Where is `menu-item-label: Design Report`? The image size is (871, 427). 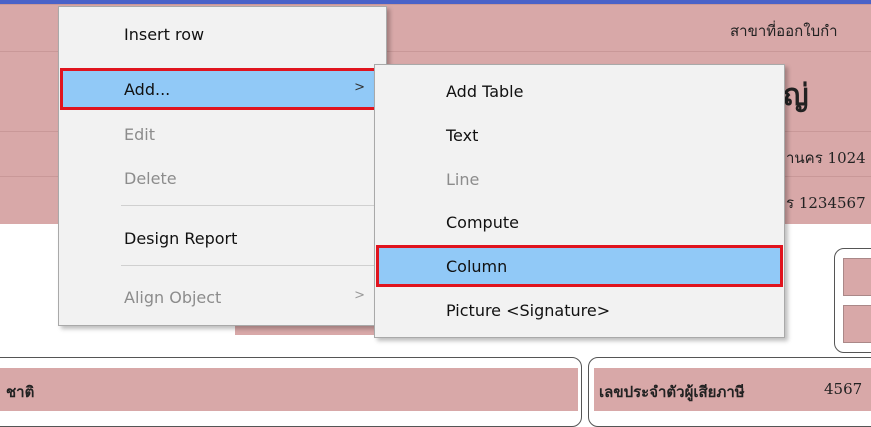
menu-item-label: Design Report is located at coordinates (181, 238).